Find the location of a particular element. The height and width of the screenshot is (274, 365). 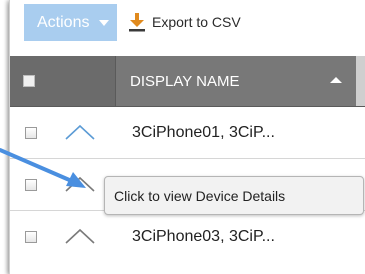

column-divider is located at coordinates (360, 81).